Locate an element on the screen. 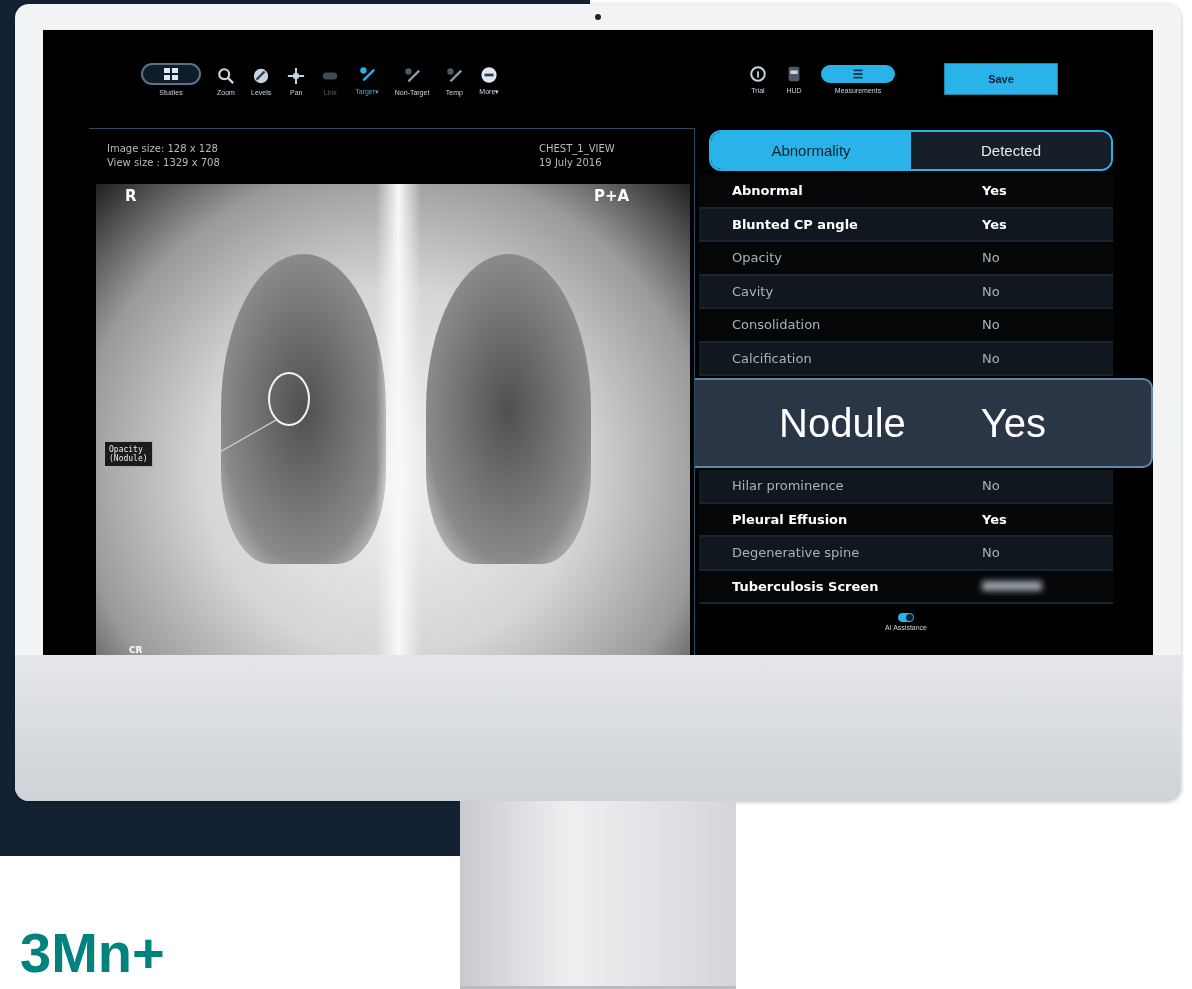  finding-name: Hilar prominence is located at coordinates (788, 486).